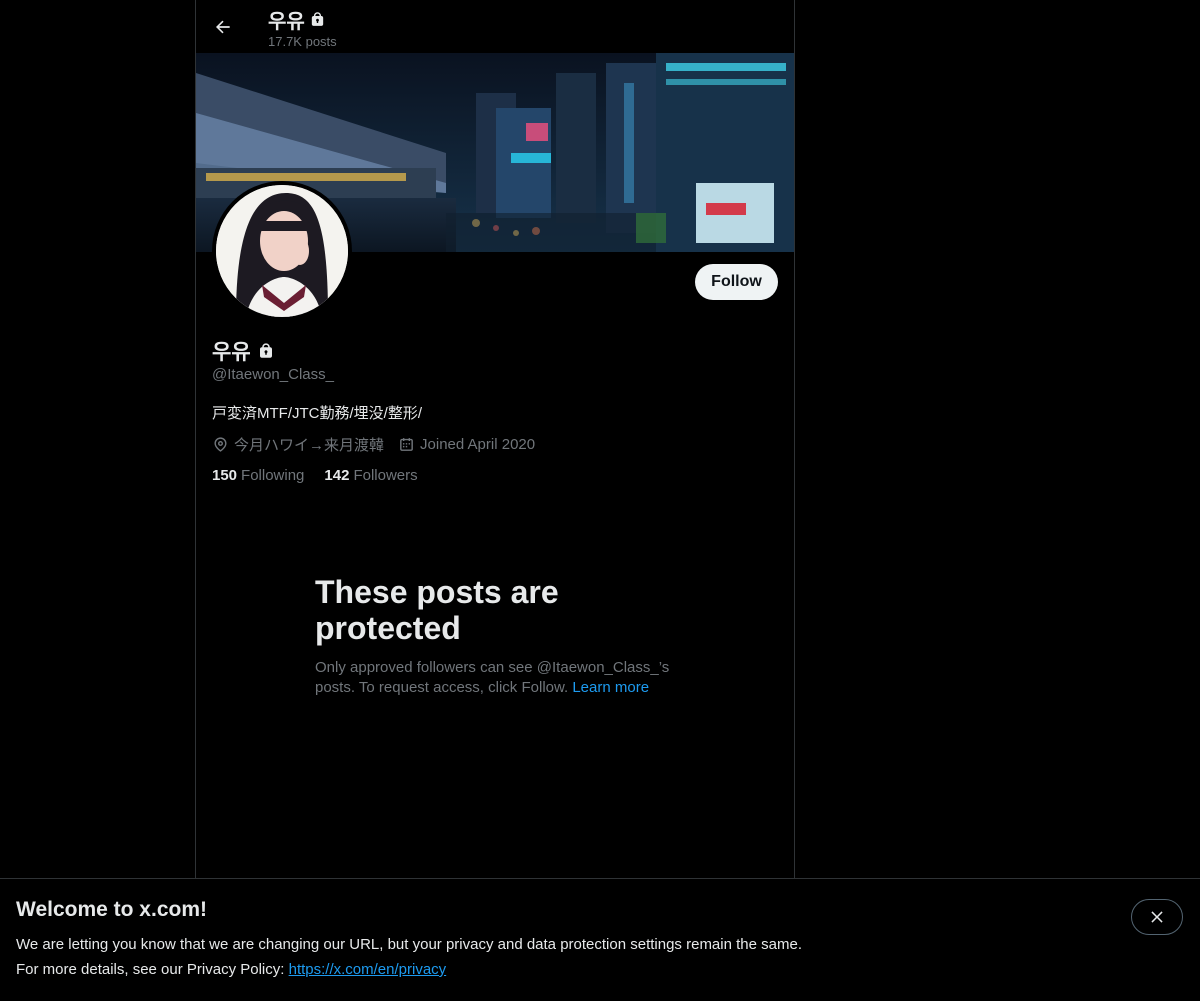 Image resolution: width=1200 pixels, height=1001 pixels. I want to click on back-arrow-icon, so click(223, 27).